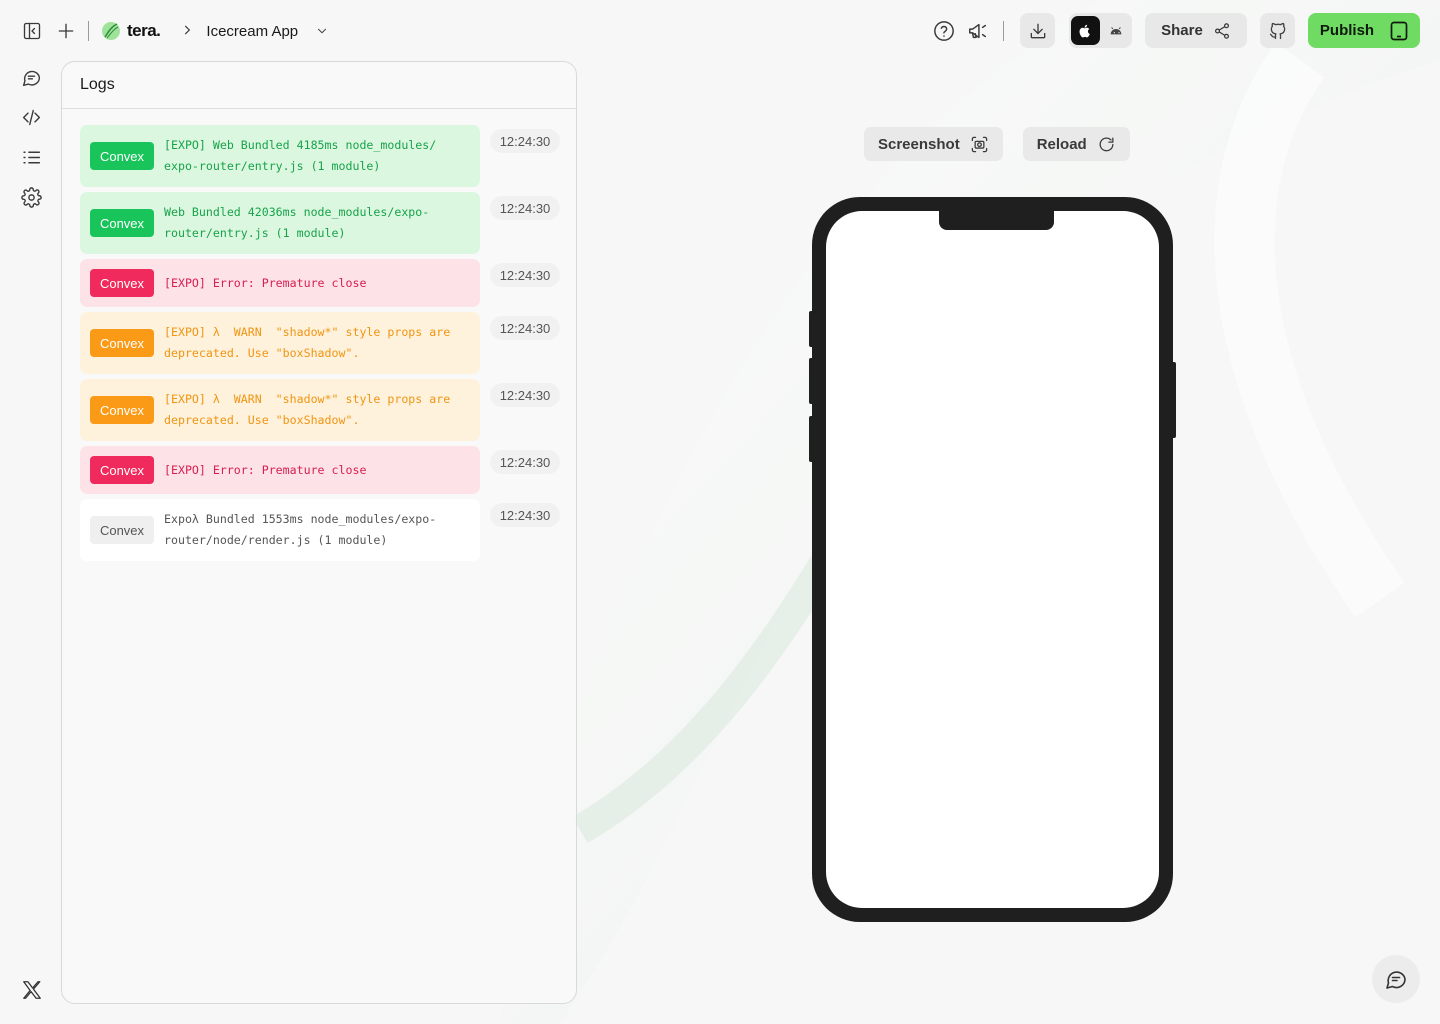 Image resolution: width=1440 pixels, height=1024 pixels. What do you see at coordinates (111, 31) in the screenshot?
I see `brand-mark-icon` at bounding box center [111, 31].